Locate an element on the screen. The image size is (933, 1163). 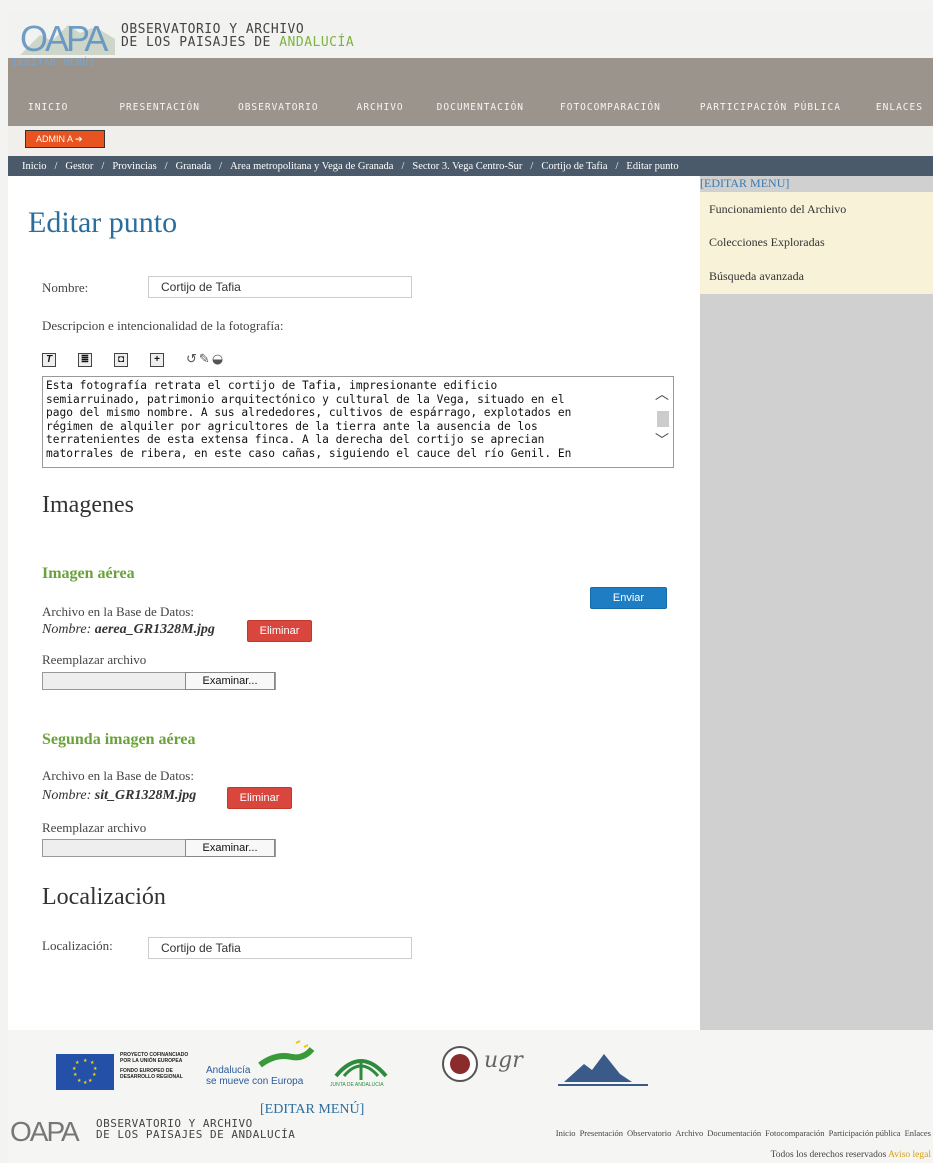
footer-link-presentacion: Presentación is located at coordinates (601, 1133).